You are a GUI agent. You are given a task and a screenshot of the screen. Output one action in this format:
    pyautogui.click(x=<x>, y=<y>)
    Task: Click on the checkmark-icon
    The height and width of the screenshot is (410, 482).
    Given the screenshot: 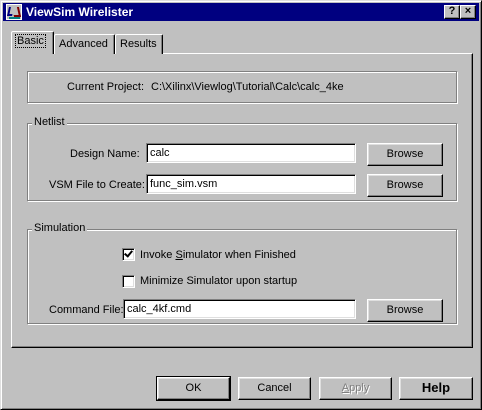 What is the action you would take?
    pyautogui.click(x=128, y=253)
    